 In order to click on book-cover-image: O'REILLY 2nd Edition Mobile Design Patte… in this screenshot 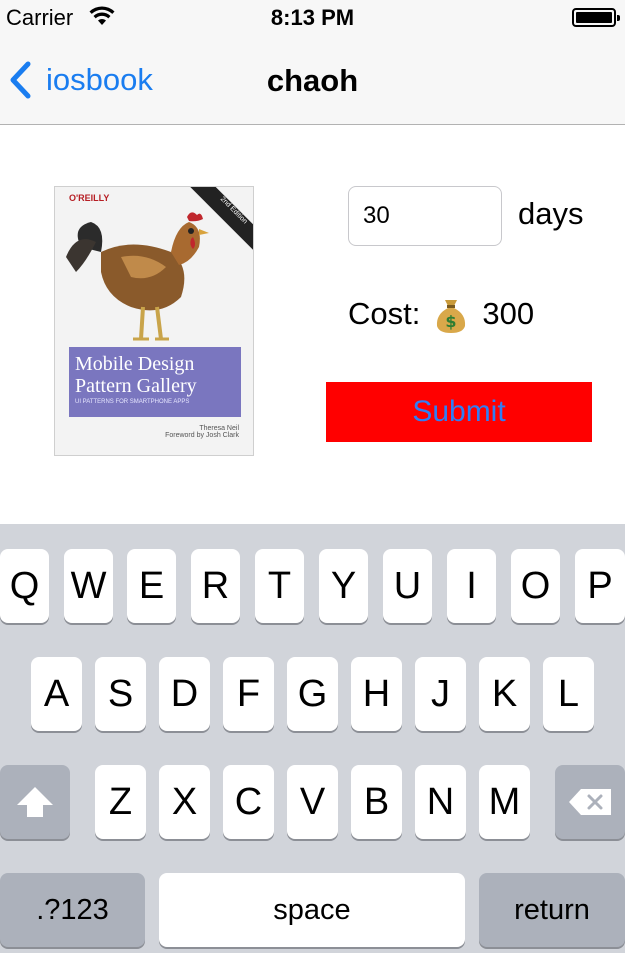, I will do `click(154, 321)`.